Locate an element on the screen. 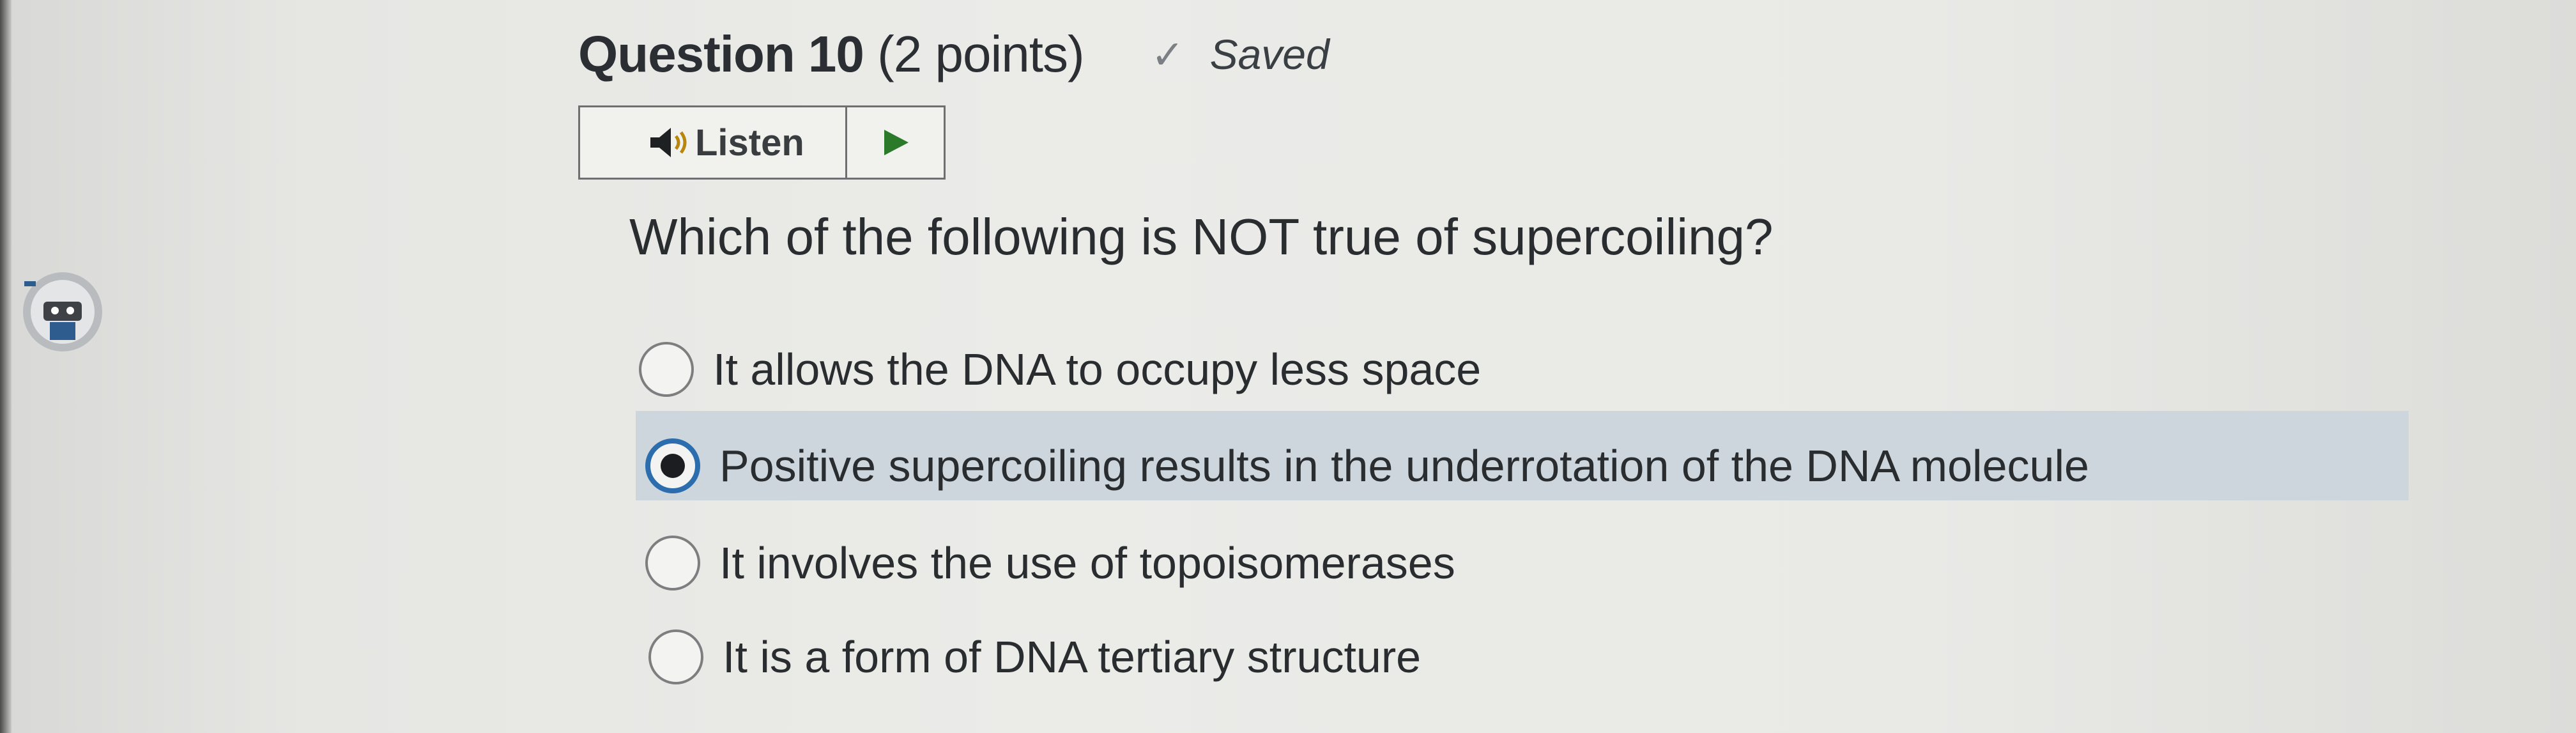 The height and width of the screenshot is (733, 2576). answer-option: It allows the DNA to occupy less space is located at coordinates (1060, 370).